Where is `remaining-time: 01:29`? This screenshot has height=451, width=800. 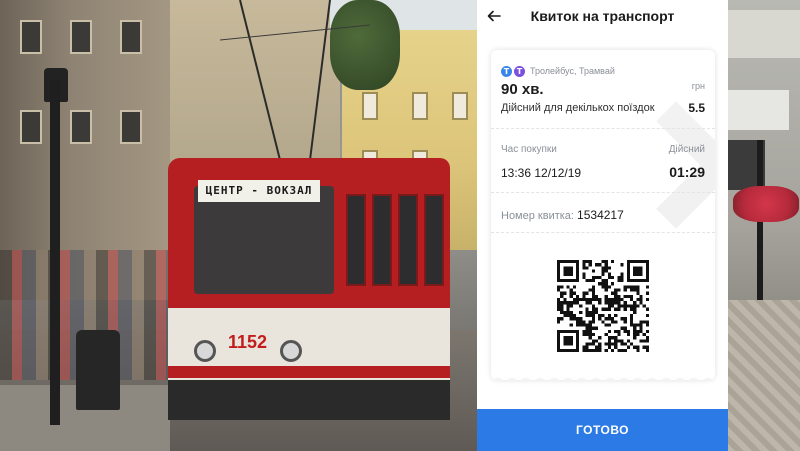 remaining-time: 01:29 is located at coordinates (687, 172).